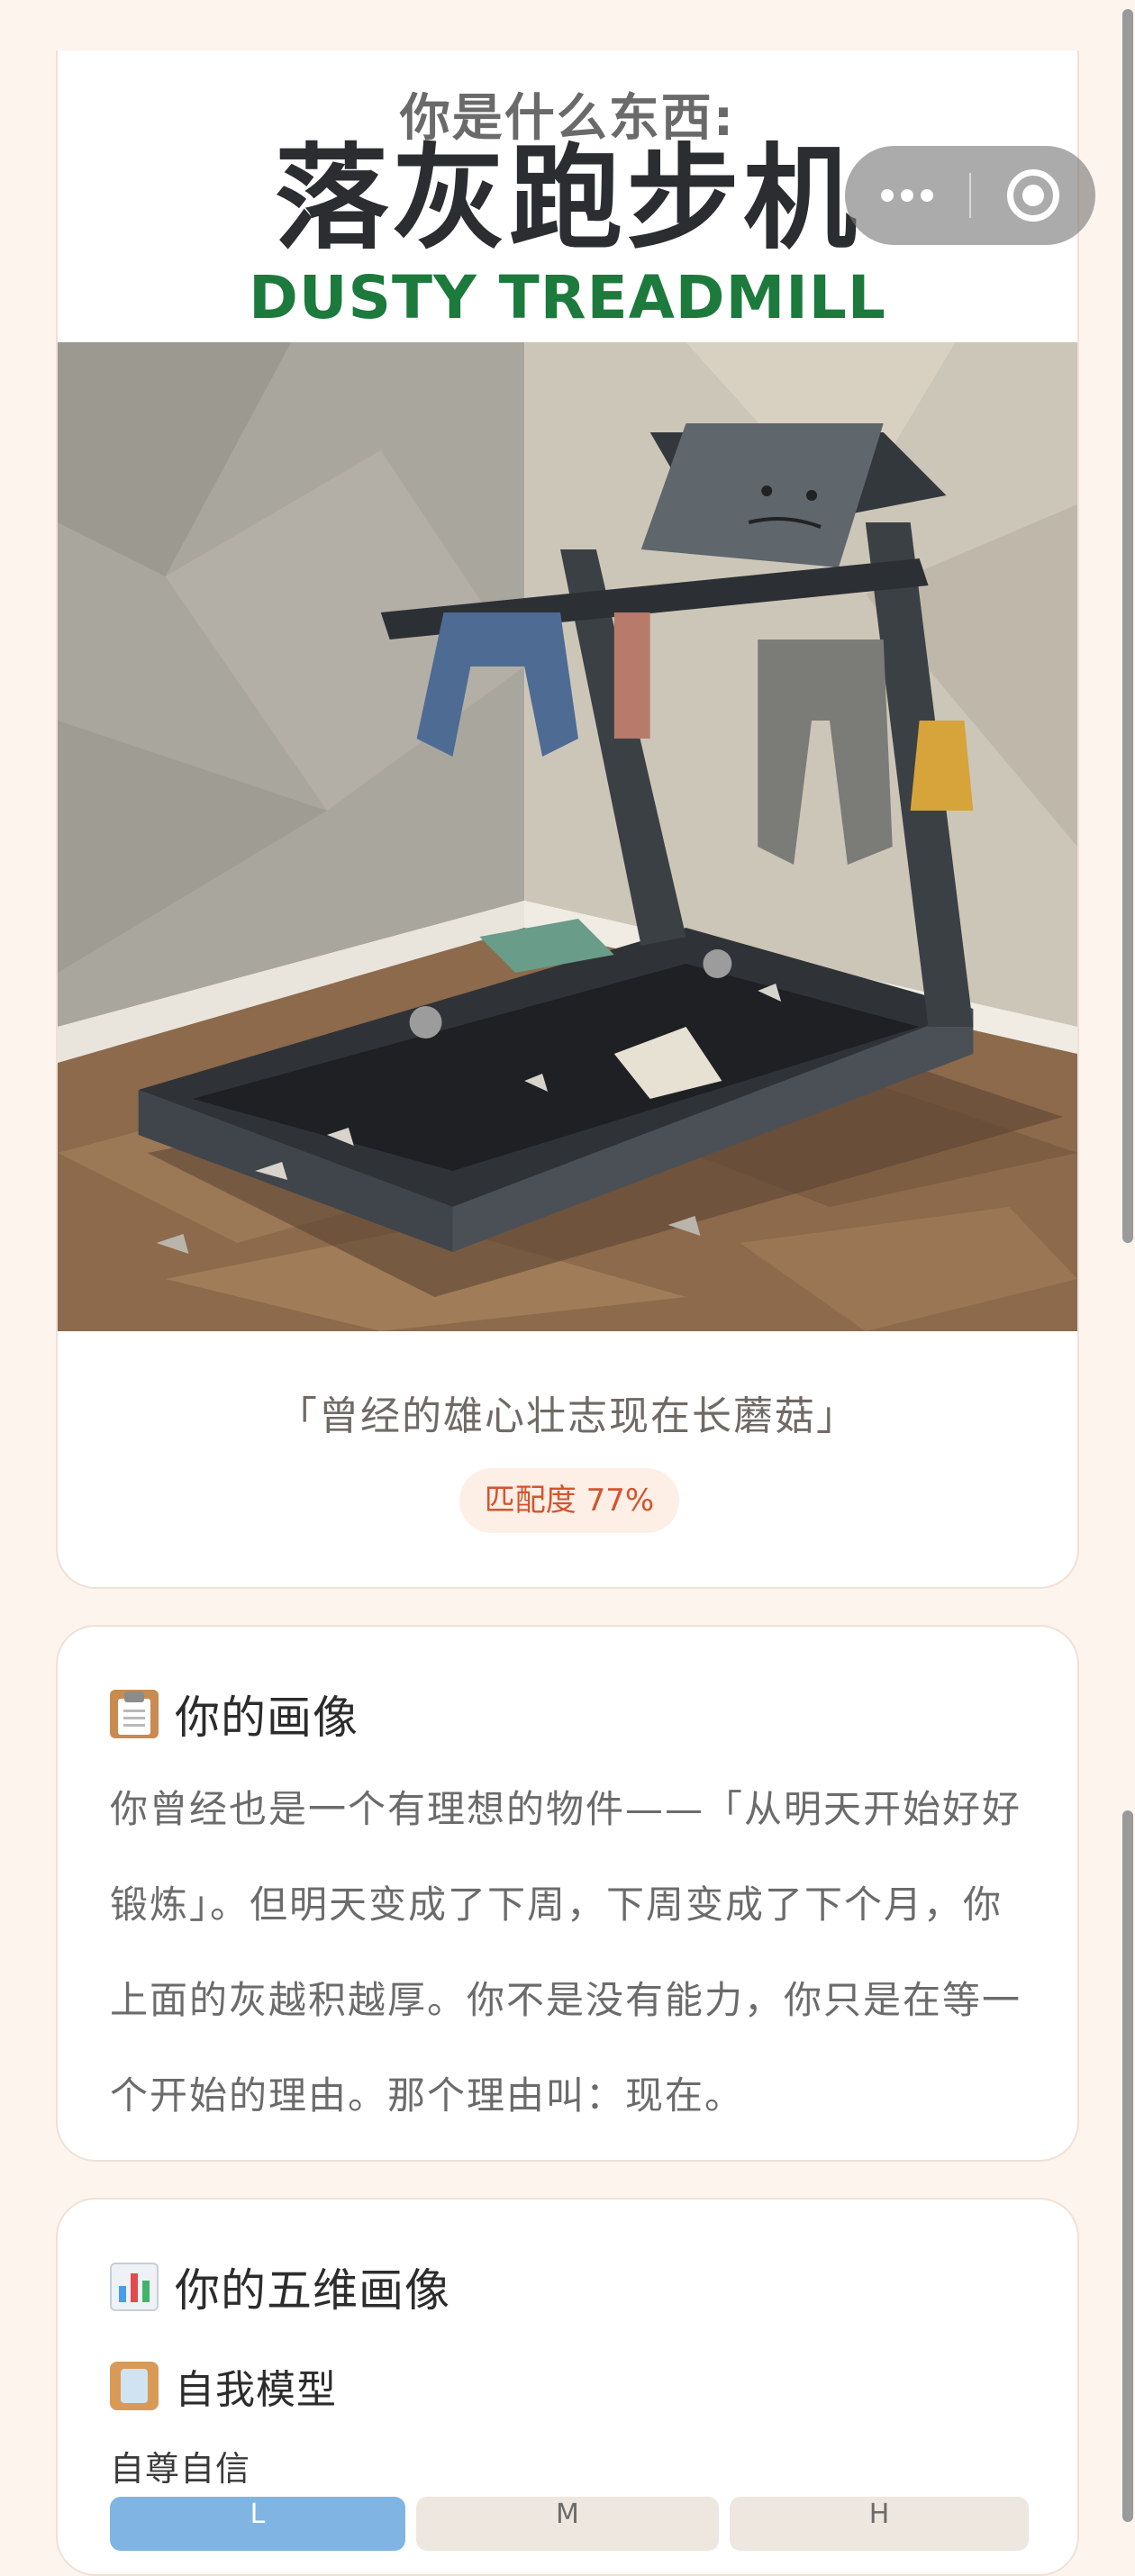  What do you see at coordinates (180, 2469) in the screenshot?
I see `dimension-label: 自尊自信` at bounding box center [180, 2469].